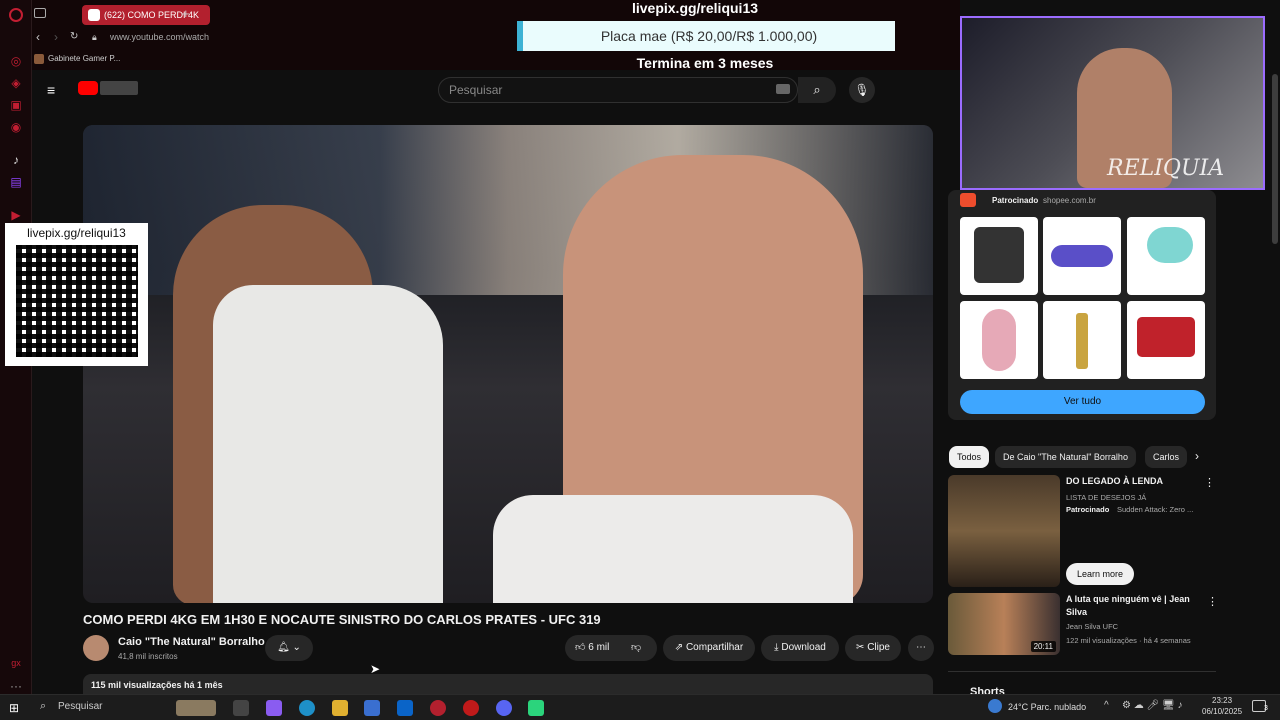 The height and width of the screenshot is (720, 1280). I want to click on outlook-icon, so click(405, 708).